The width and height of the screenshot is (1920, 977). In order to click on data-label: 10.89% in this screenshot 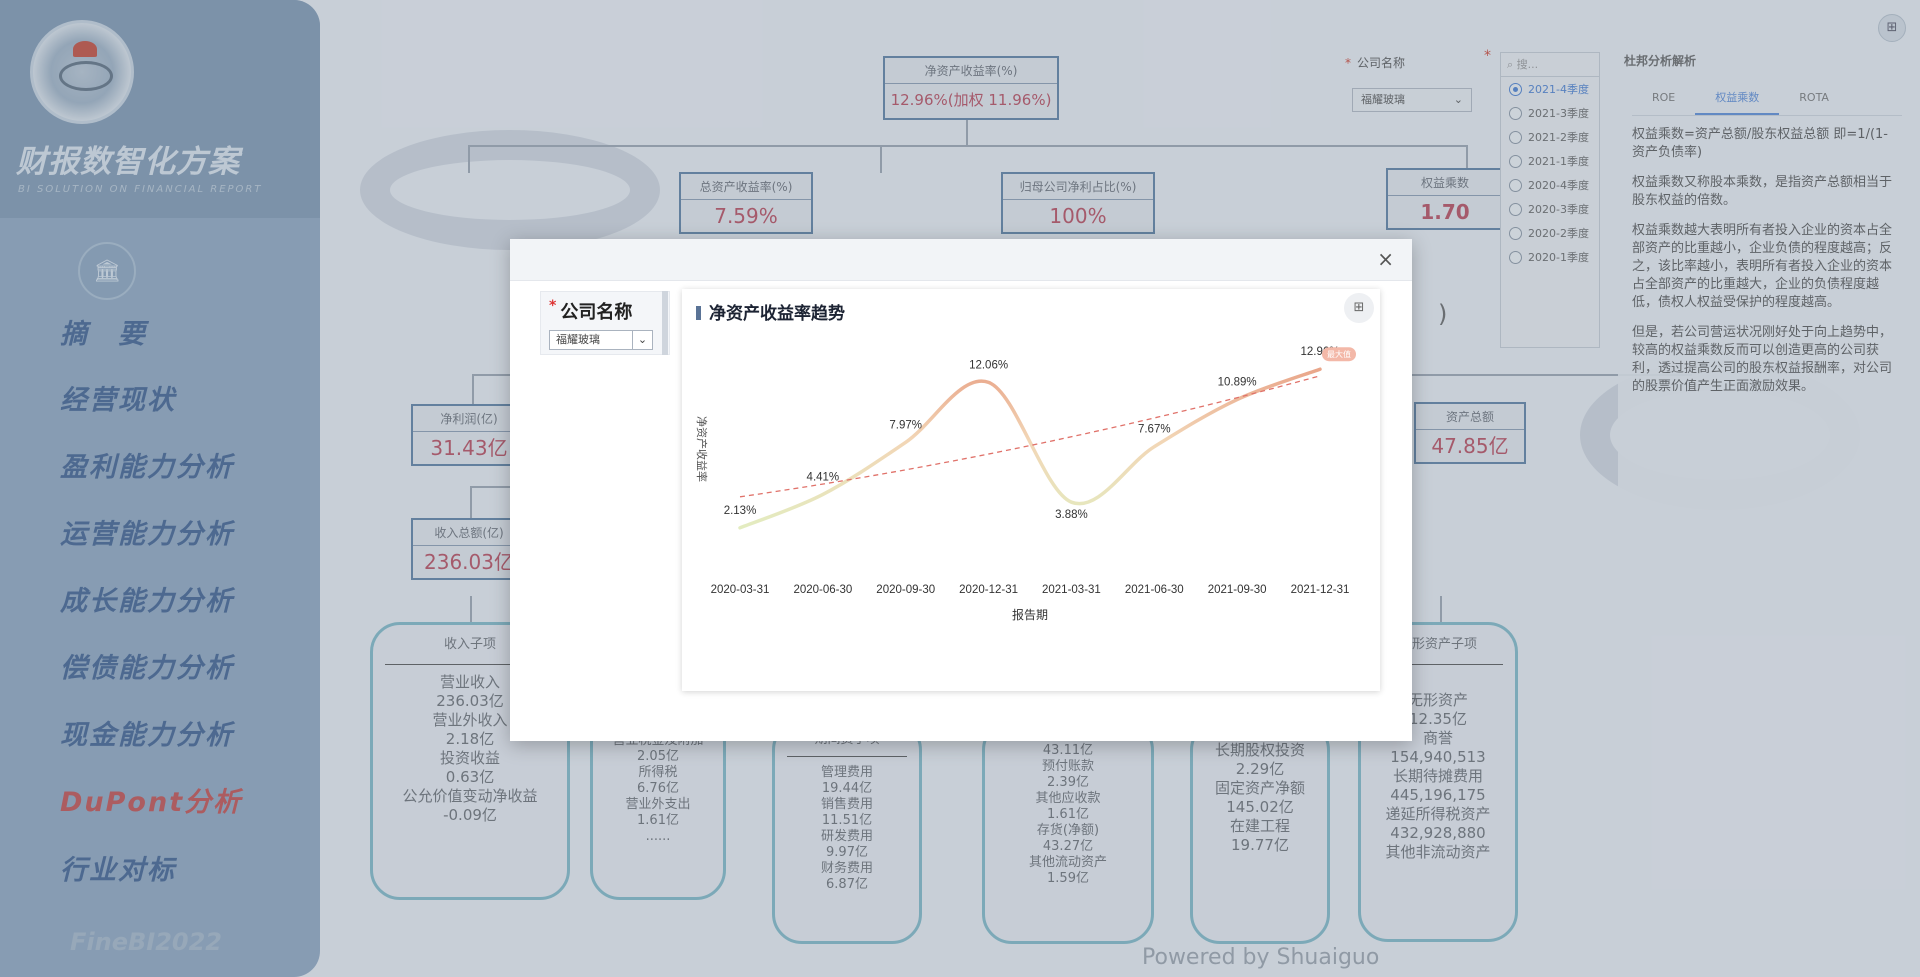, I will do `click(1237, 383)`.